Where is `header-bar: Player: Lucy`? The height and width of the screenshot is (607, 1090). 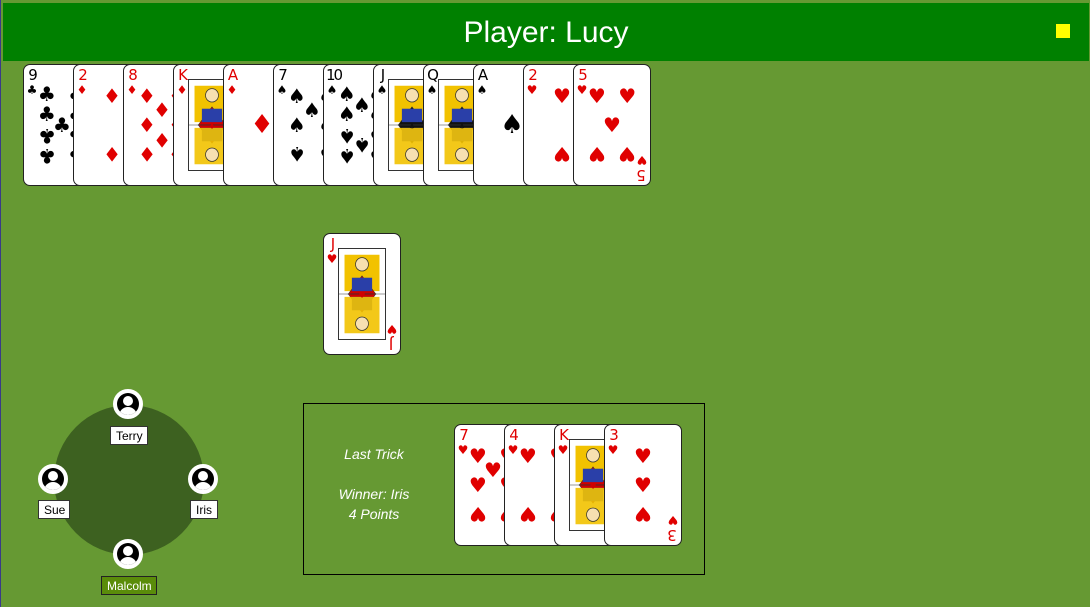 header-bar: Player: Lucy is located at coordinates (546, 32).